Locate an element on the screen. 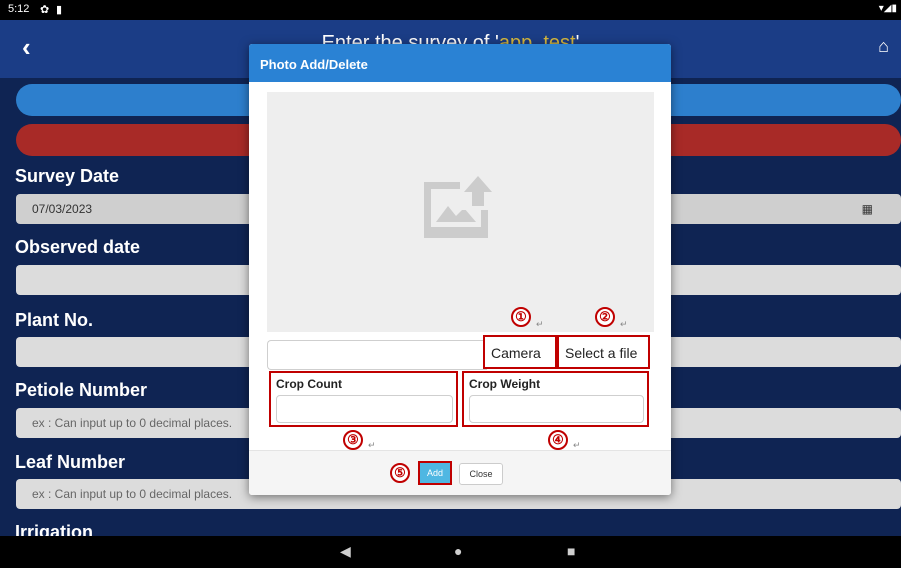 The height and width of the screenshot is (568, 901). status-time: 5:12 is located at coordinates (19, 9).